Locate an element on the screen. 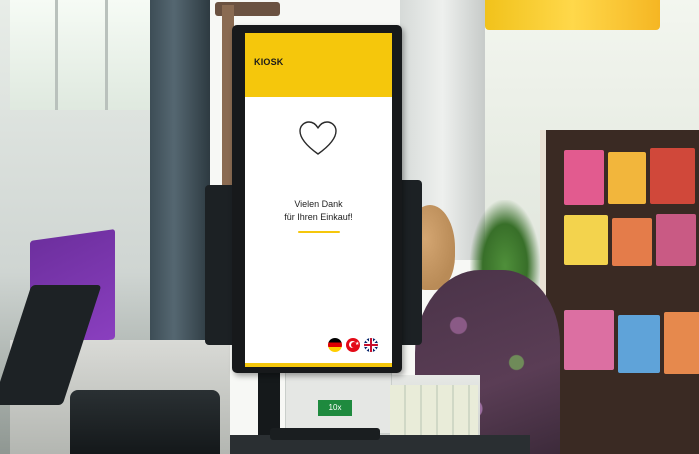 The image size is (699, 454). background-window is located at coordinates (81, 55).